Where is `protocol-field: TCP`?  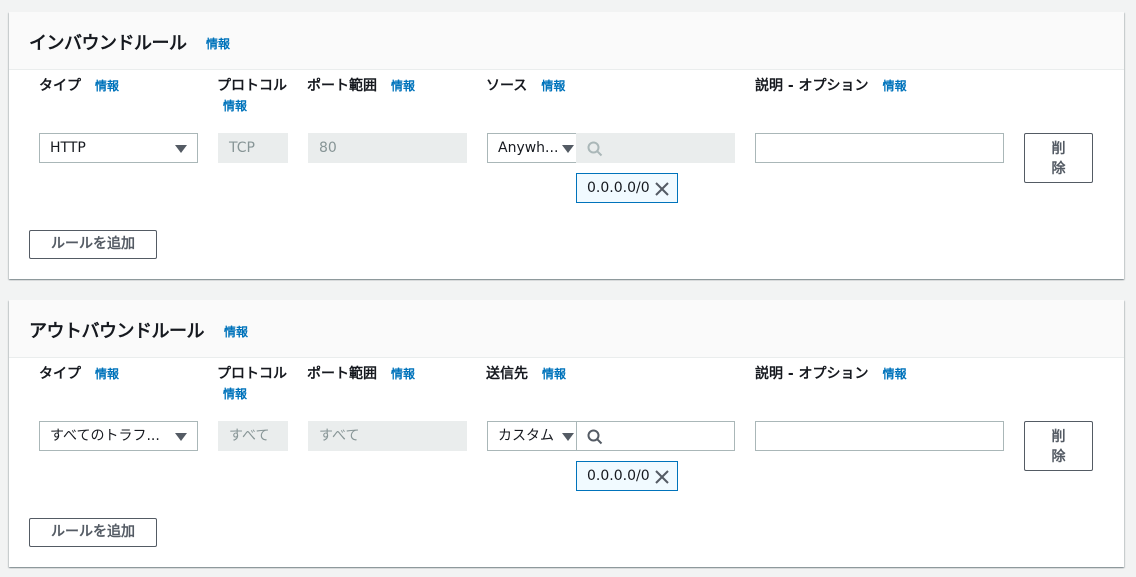 protocol-field: TCP is located at coordinates (253, 148).